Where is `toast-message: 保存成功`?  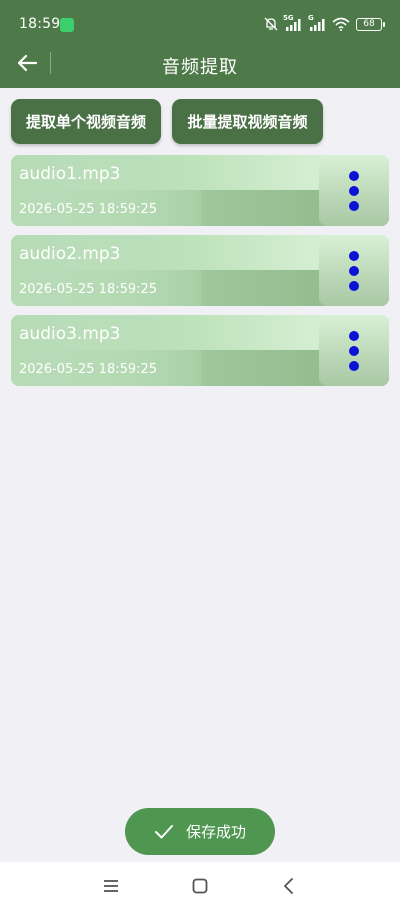 toast-message: 保存成功 is located at coordinates (200, 831).